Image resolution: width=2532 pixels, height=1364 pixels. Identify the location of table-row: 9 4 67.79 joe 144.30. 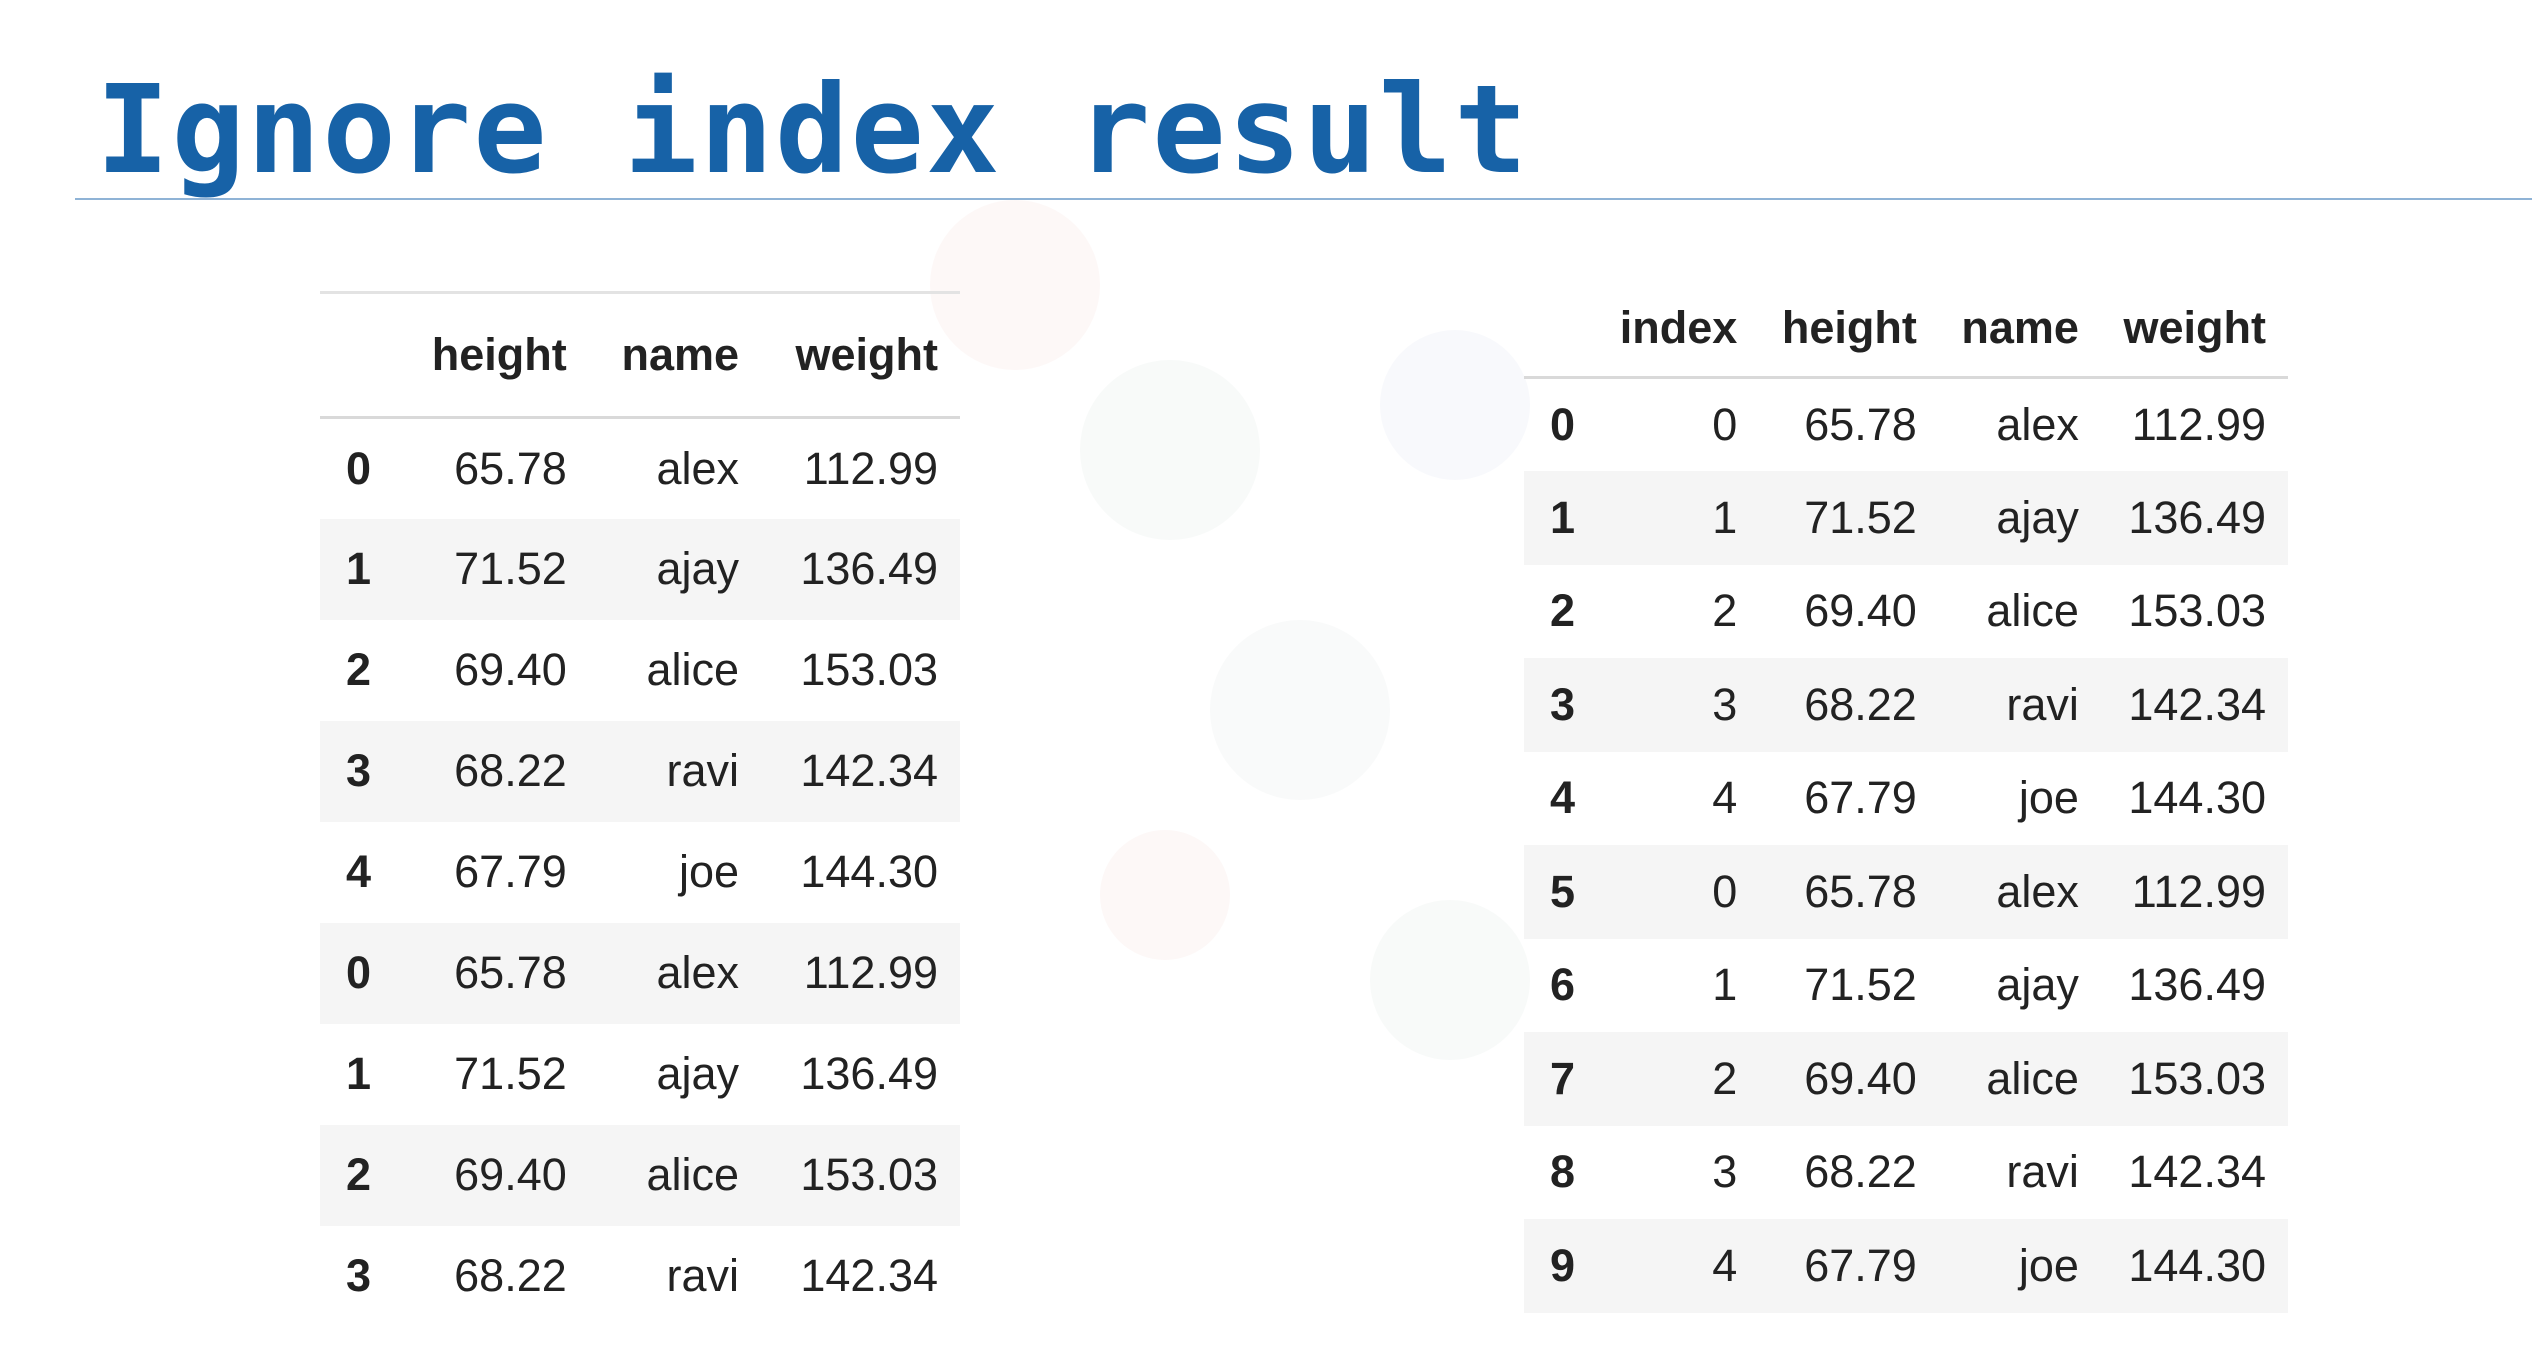
(1906, 1266).